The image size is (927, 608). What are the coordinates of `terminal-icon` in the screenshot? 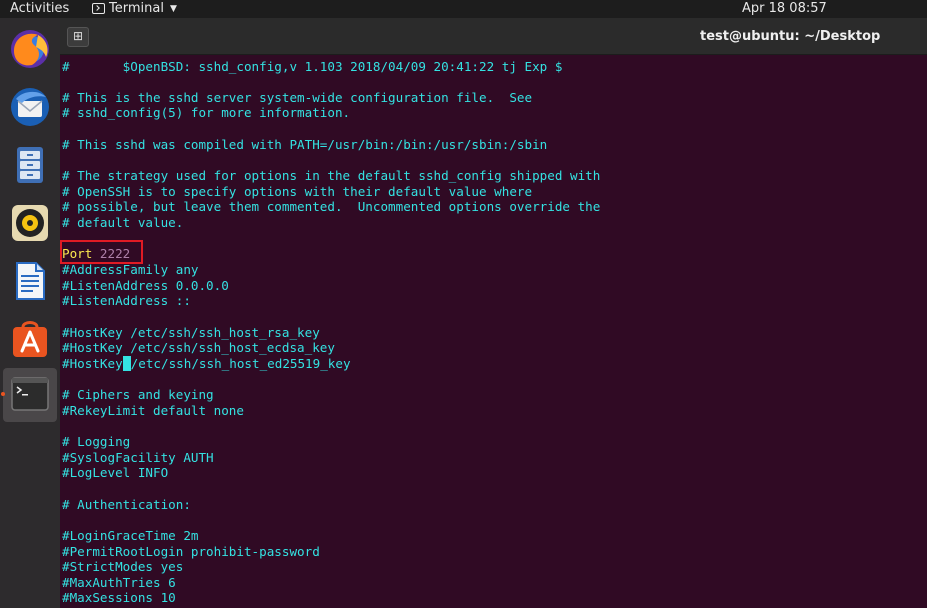 It's located at (30, 394).